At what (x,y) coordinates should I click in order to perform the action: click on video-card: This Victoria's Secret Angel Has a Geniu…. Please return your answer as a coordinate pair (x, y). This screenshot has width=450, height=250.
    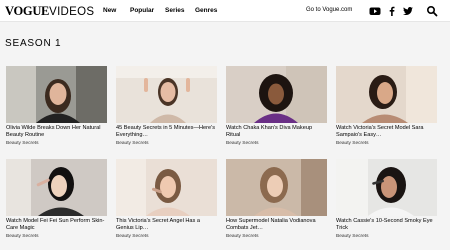
    Looking at the image, I should click on (166, 199).